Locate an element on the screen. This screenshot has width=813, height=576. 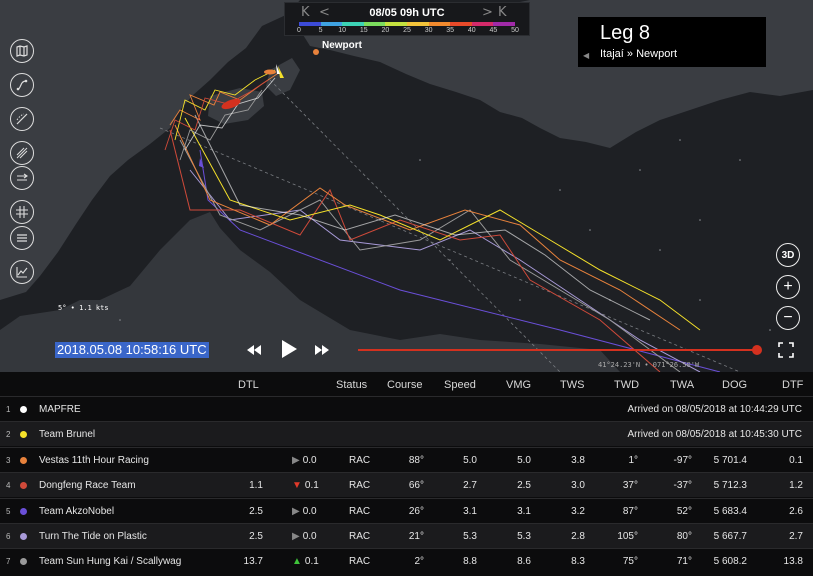
rank: 3 is located at coordinates (8, 460).